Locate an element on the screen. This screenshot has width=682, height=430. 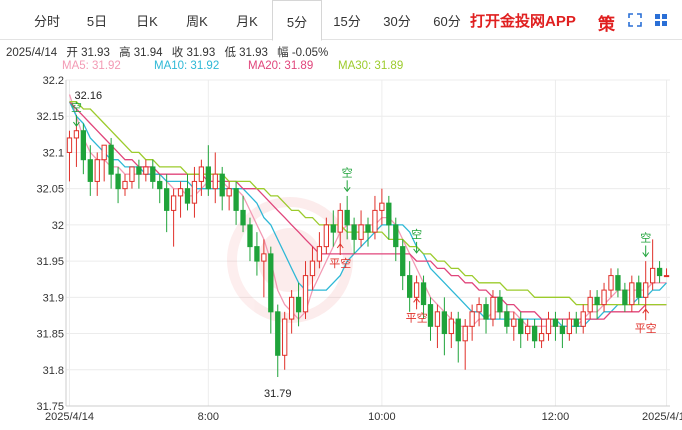
info-close: 收 31.93 is located at coordinates (193, 53).